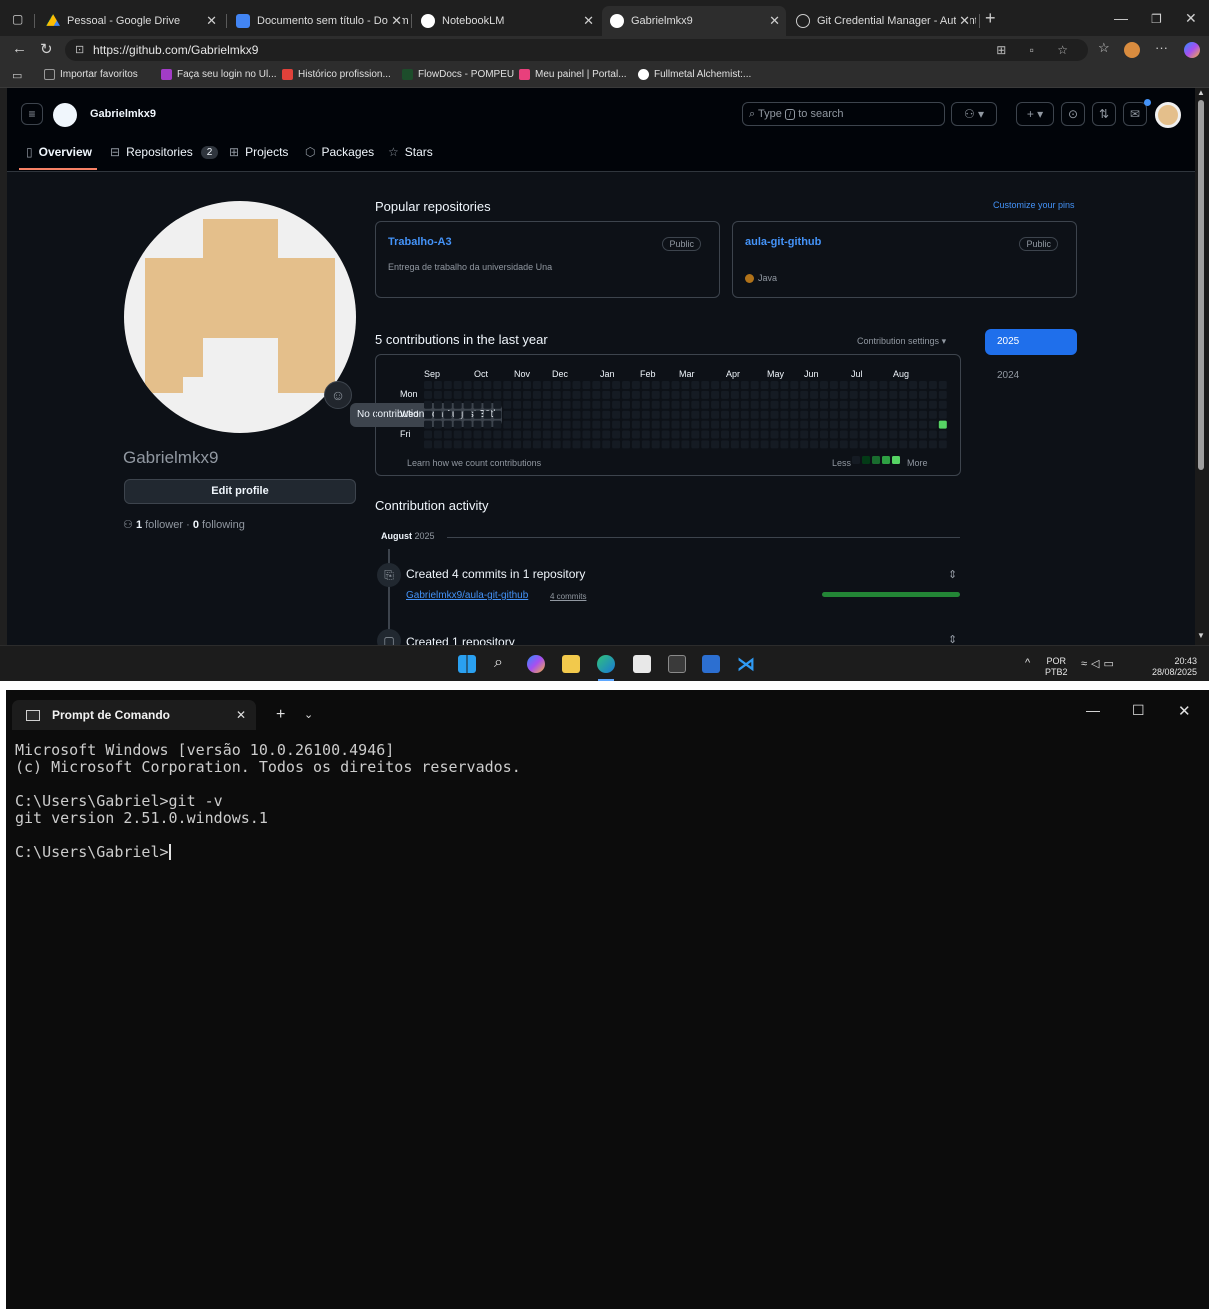 The width and height of the screenshot is (1209, 1309). Describe the element at coordinates (258, 152) in the screenshot. I see `tab-projects: ⊞ Projects` at that location.